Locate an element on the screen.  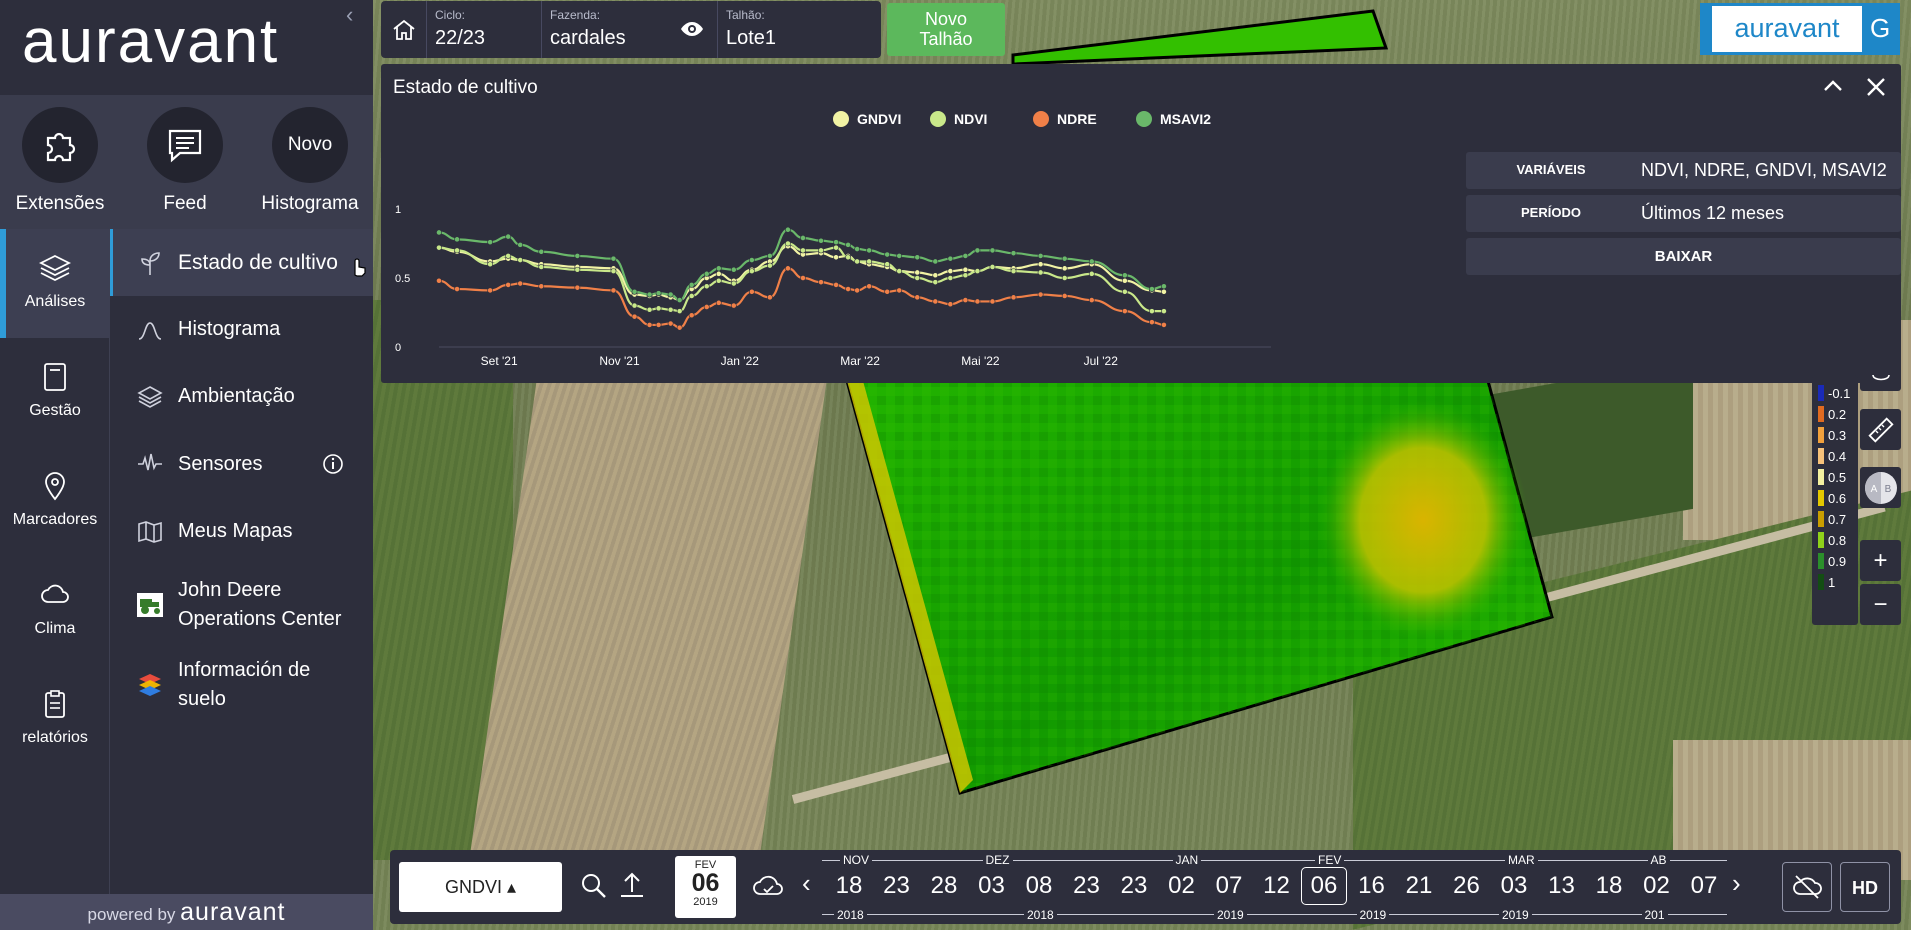
rail-item-gestao: Gestão is located at coordinates (55, 392).